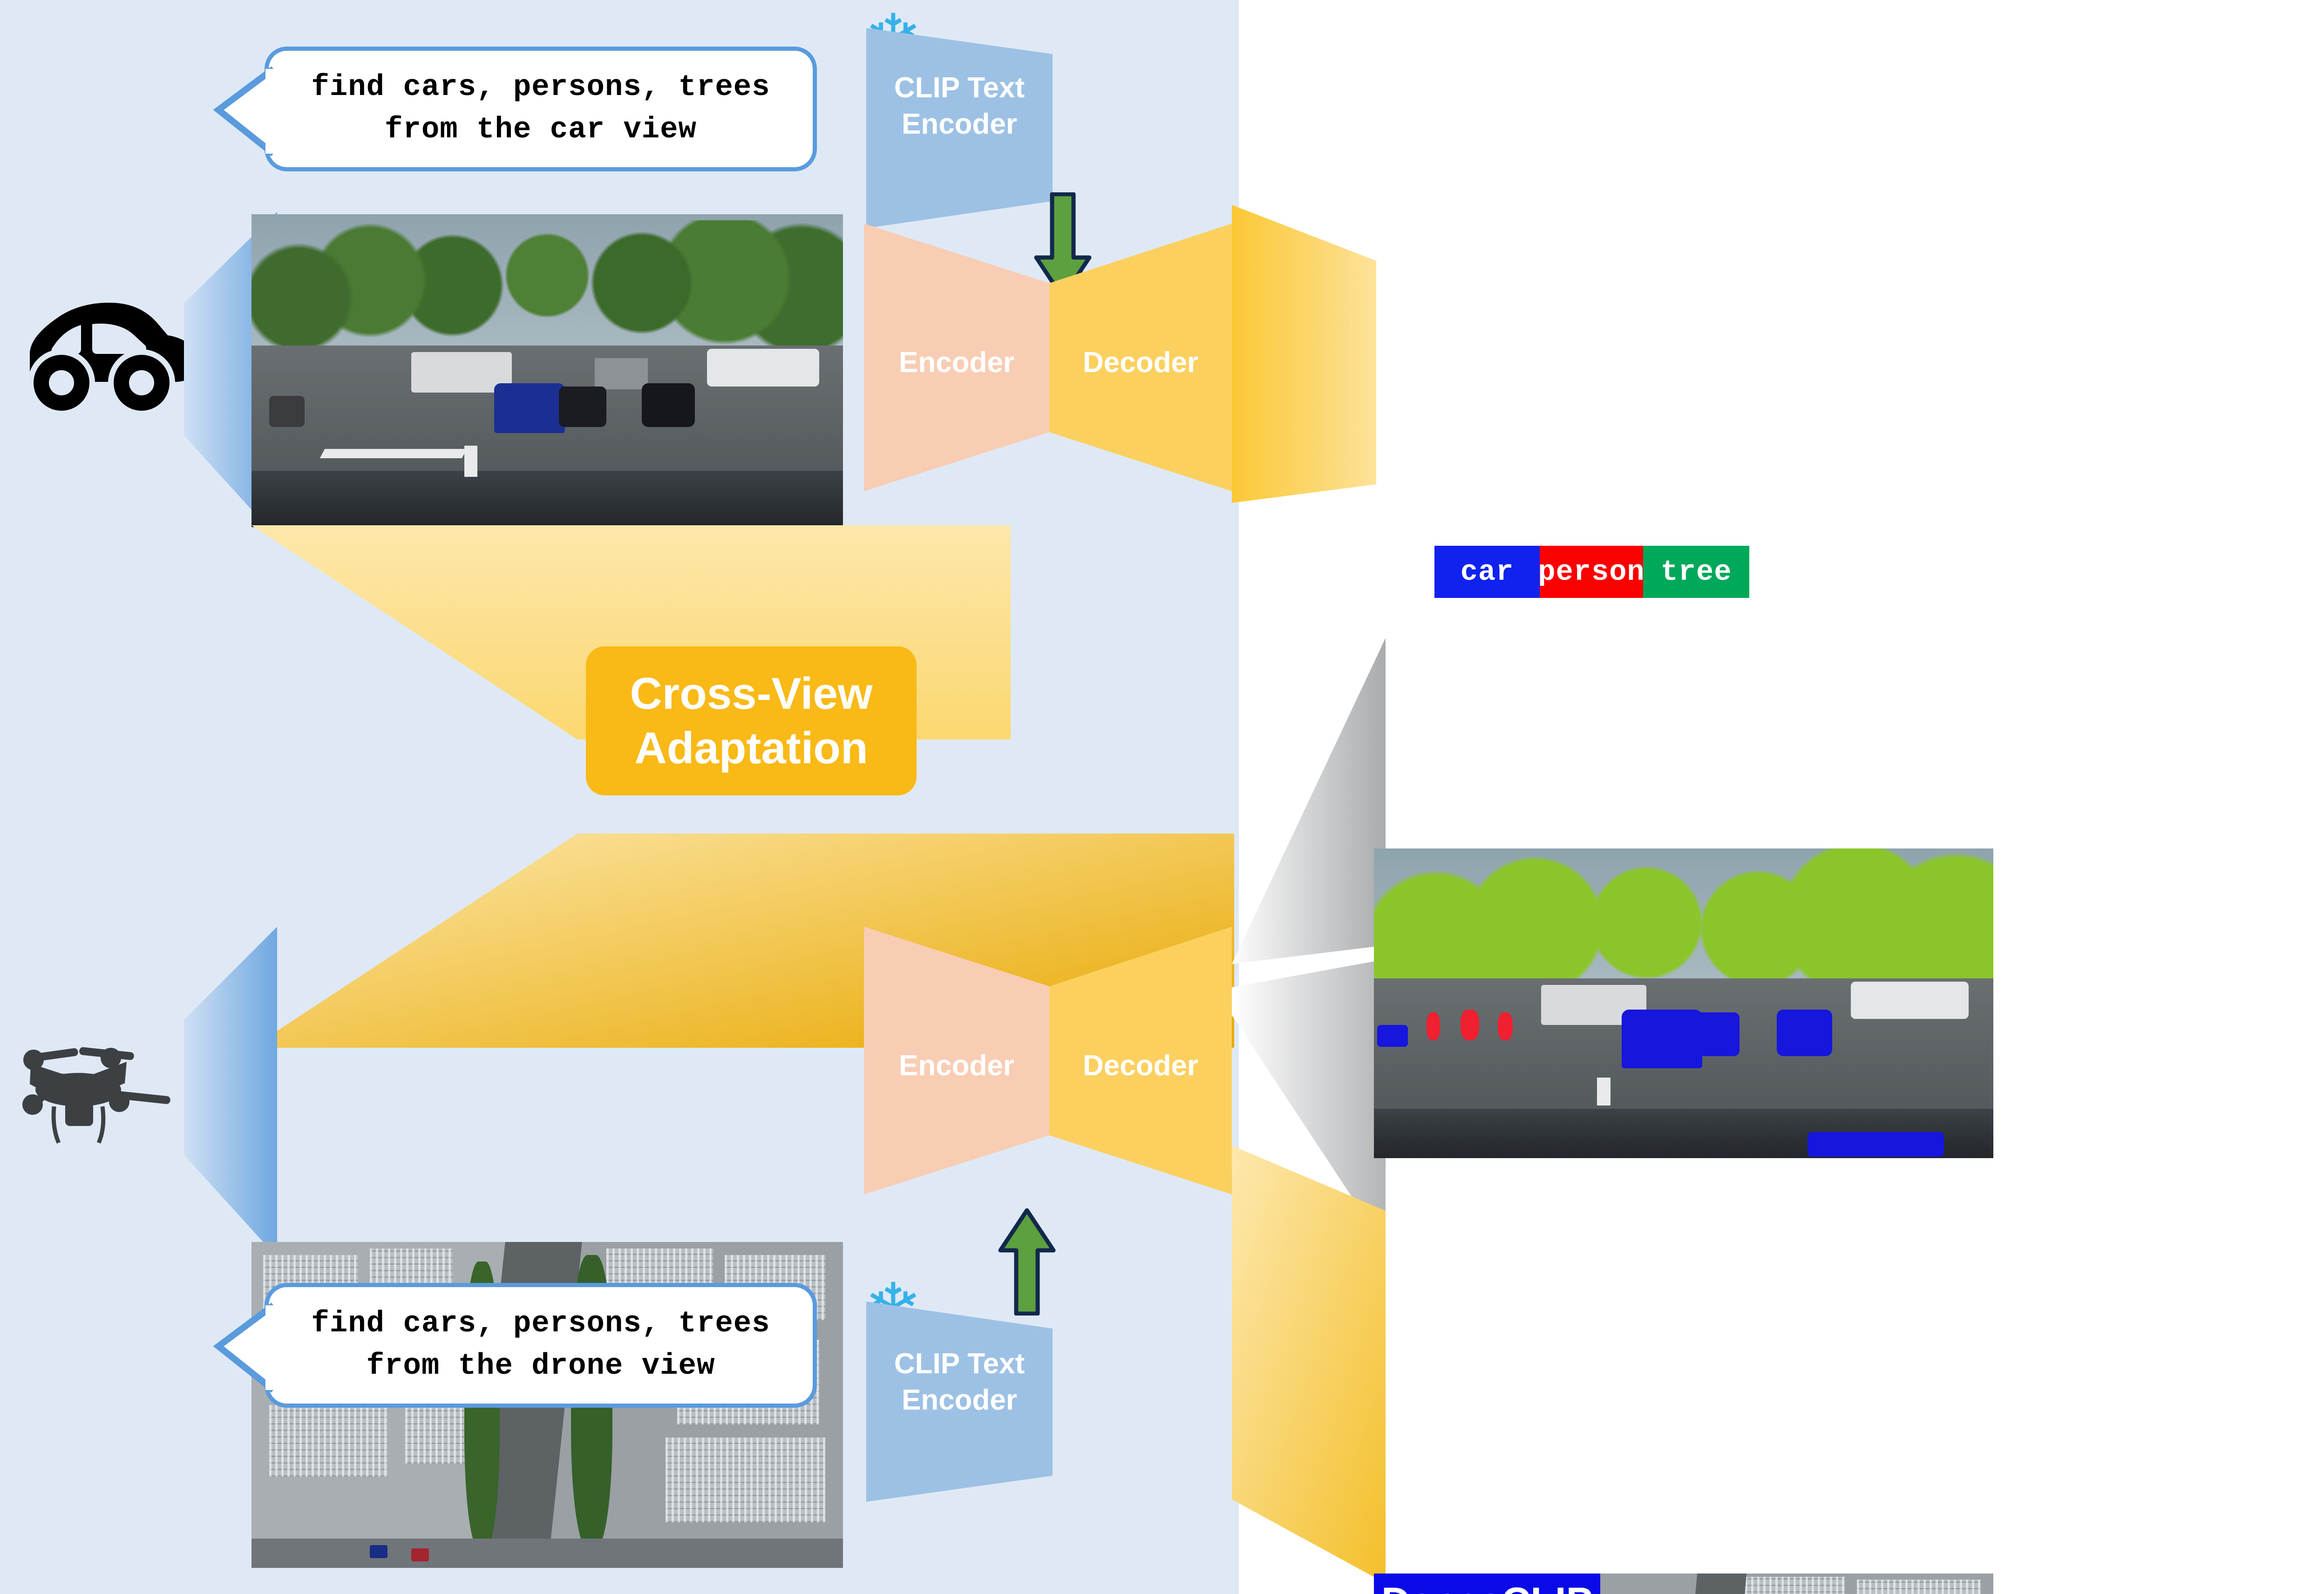 The width and height of the screenshot is (2324, 1594). What do you see at coordinates (956, 363) in the screenshot?
I see `car-encoder-label: Encoder` at bounding box center [956, 363].